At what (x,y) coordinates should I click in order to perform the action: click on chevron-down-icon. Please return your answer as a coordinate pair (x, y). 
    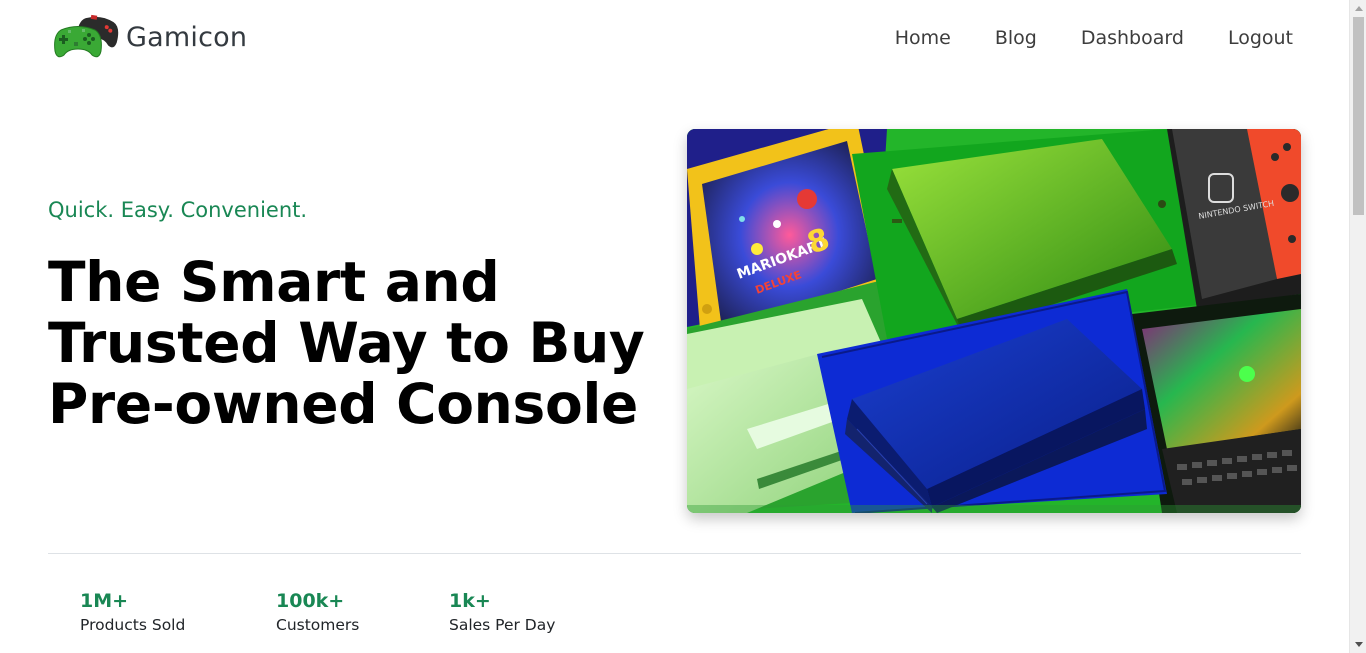
    Looking at the image, I should click on (1359, 644).